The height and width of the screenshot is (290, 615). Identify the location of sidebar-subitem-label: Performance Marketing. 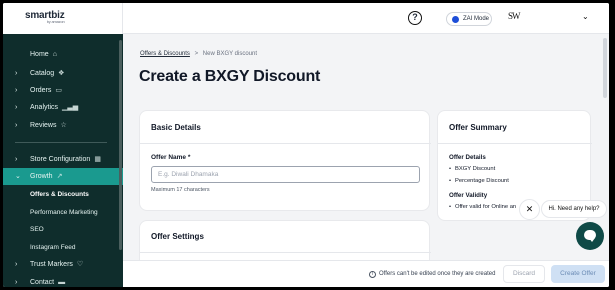
(64, 212).